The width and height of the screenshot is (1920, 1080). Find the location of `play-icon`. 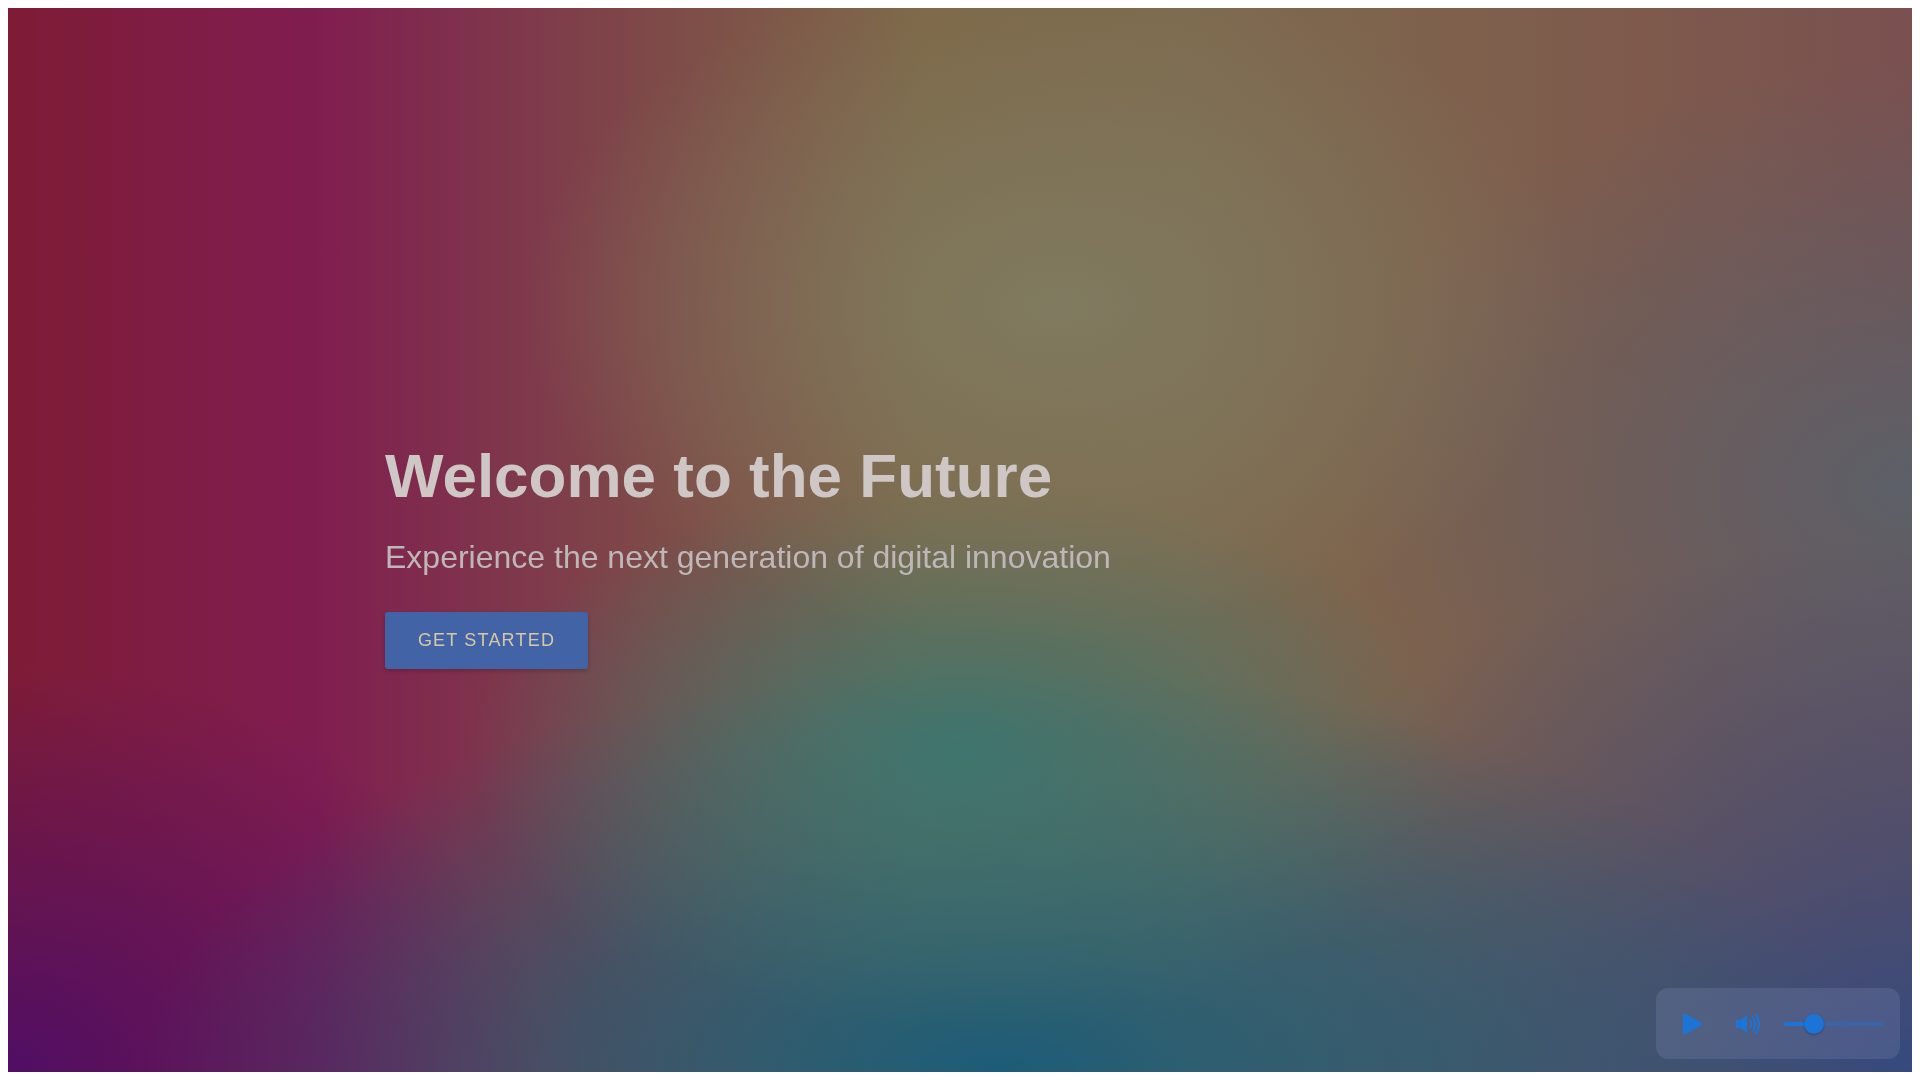

play-icon is located at coordinates (1692, 1023).